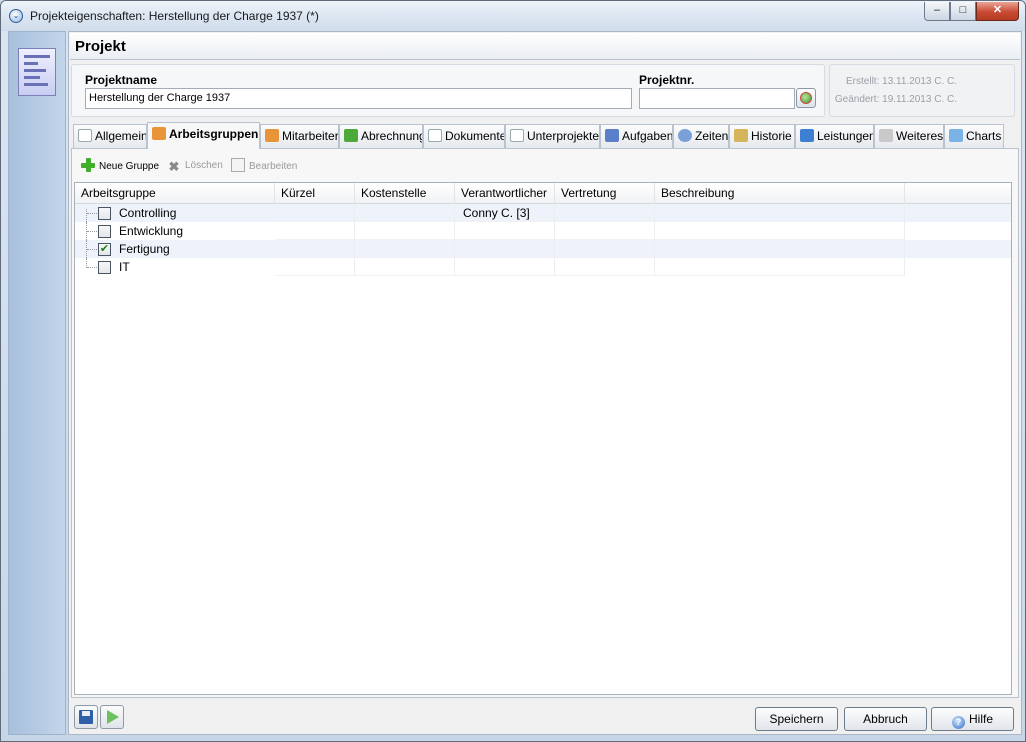  I want to click on table-row: ✔ Fertigung, so click(543, 249).